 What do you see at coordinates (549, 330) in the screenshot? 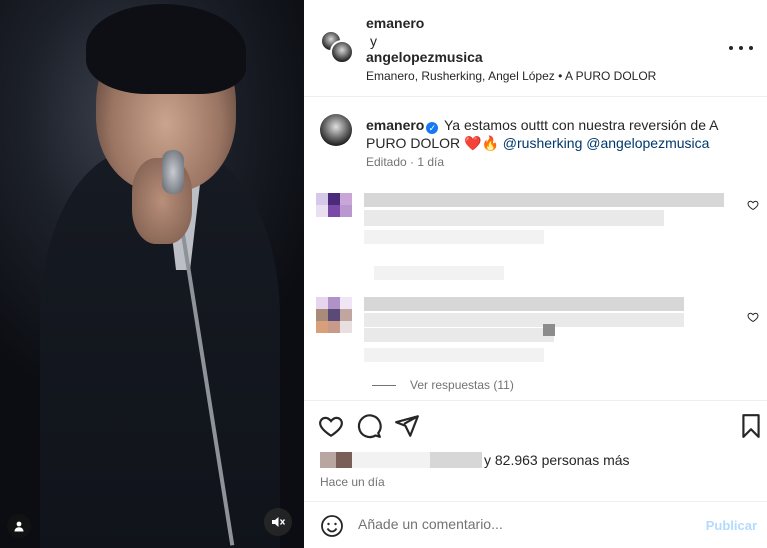
I see `comment-emoji` at bounding box center [549, 330].